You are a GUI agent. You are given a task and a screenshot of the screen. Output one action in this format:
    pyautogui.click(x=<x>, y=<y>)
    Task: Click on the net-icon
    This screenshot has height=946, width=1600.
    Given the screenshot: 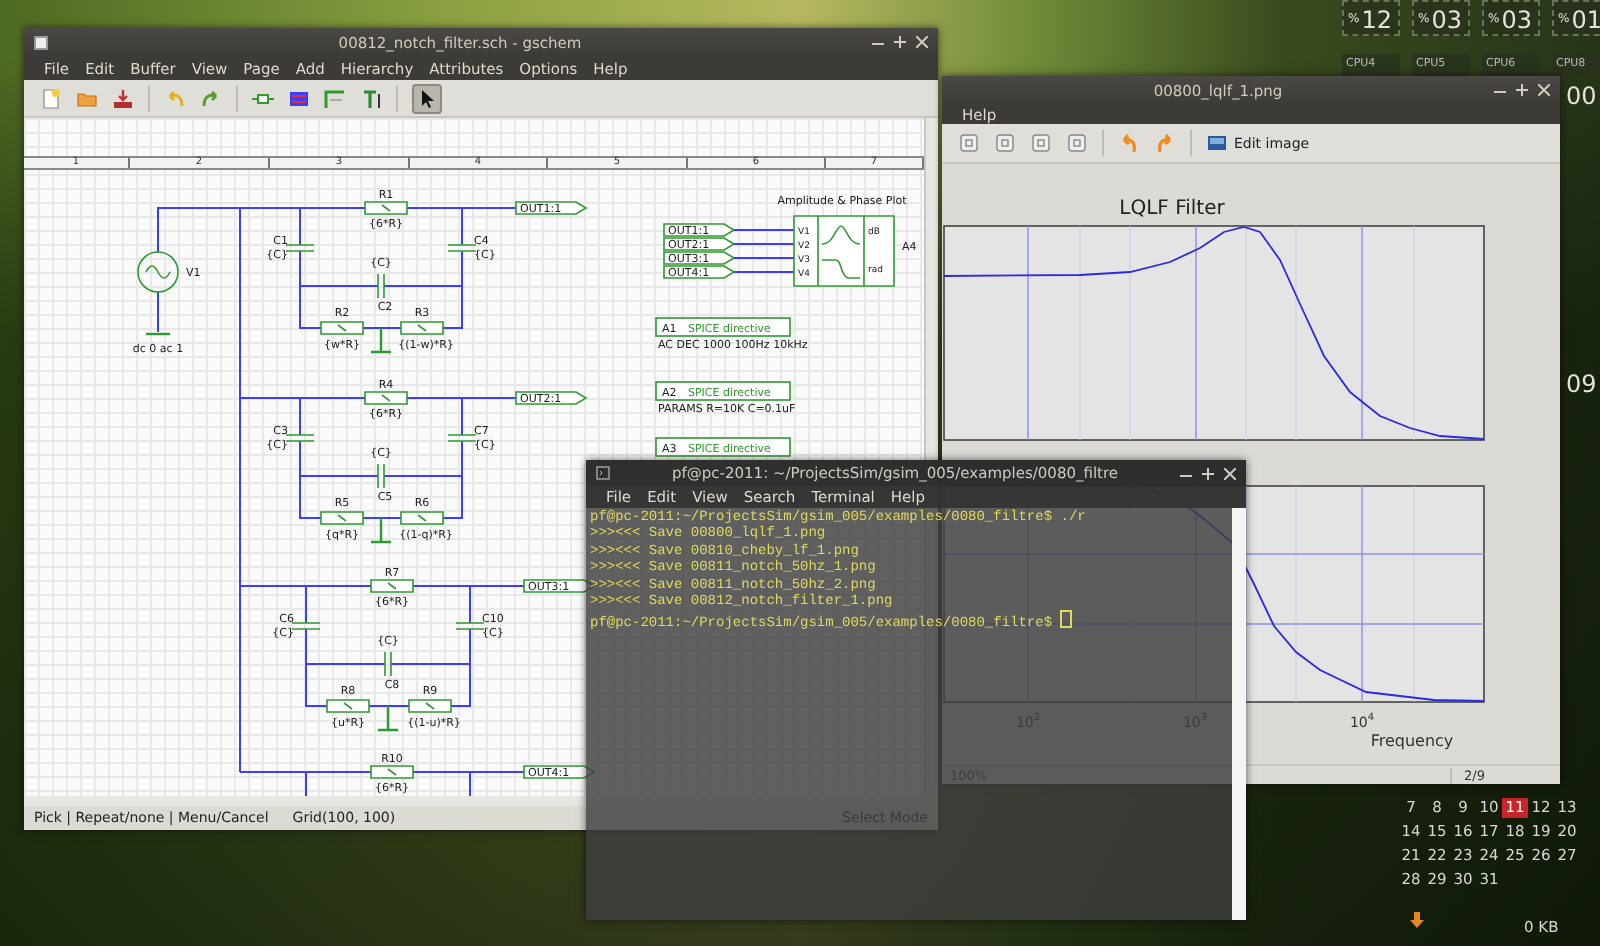 What is the action you would take?
    pyautogui.click(x=299, y=98)
    